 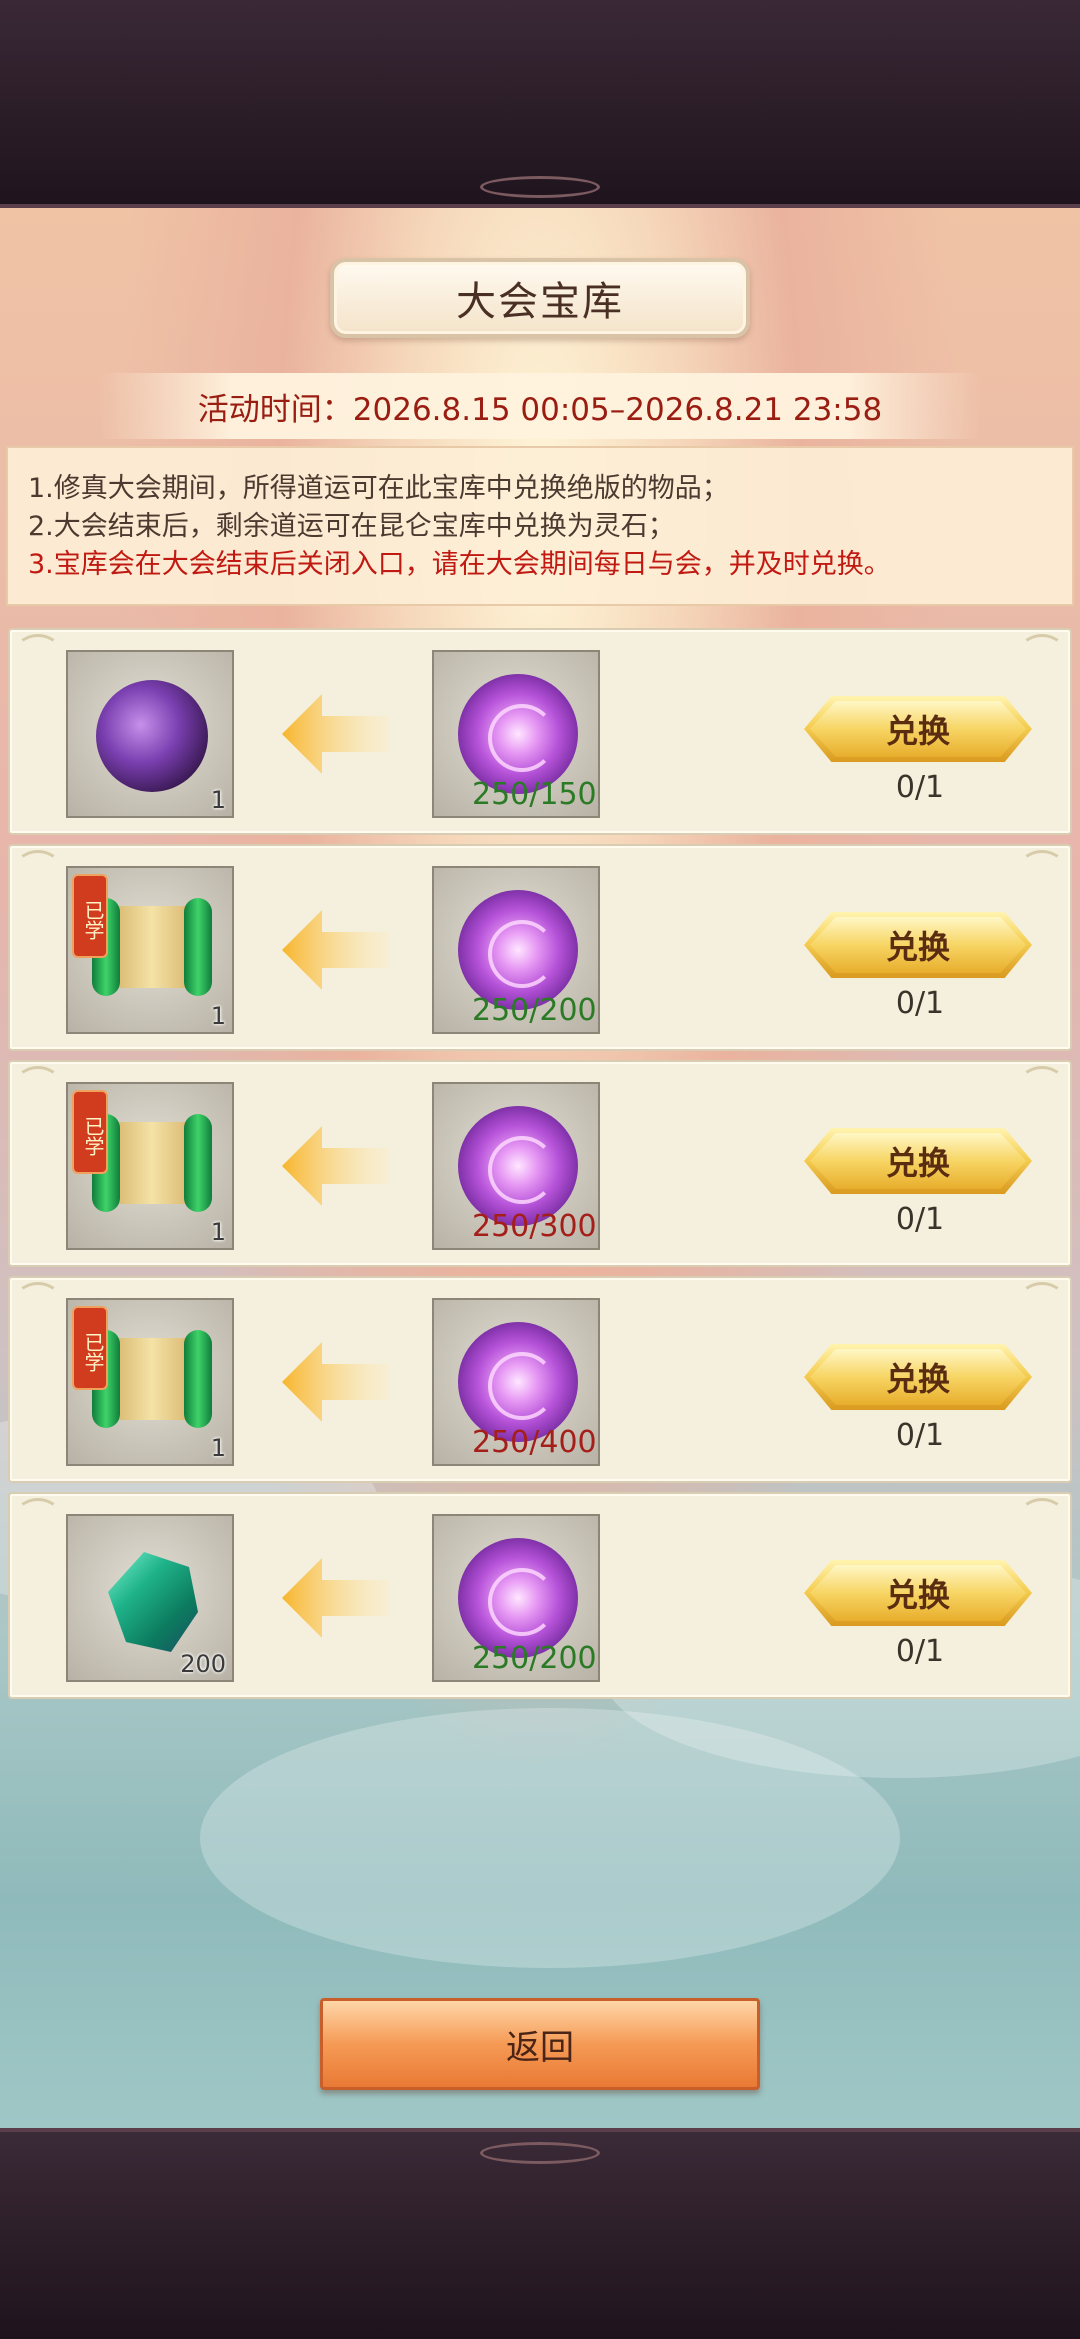 I want to click on back-button-label: 返回, so click(x=540, y=2047).